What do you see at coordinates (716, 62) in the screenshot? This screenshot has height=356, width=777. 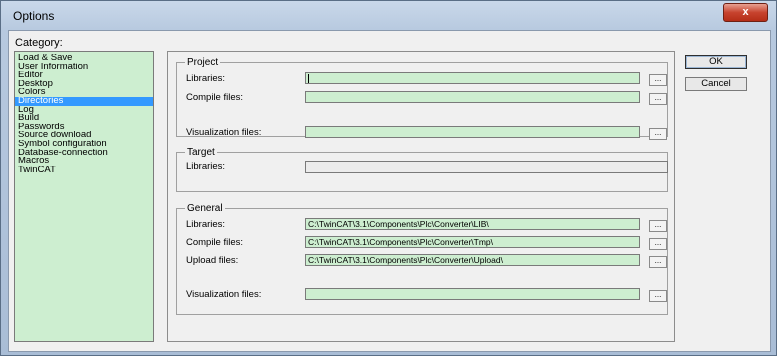 I see `ok-button: OK` at bounding box center [716, 62].